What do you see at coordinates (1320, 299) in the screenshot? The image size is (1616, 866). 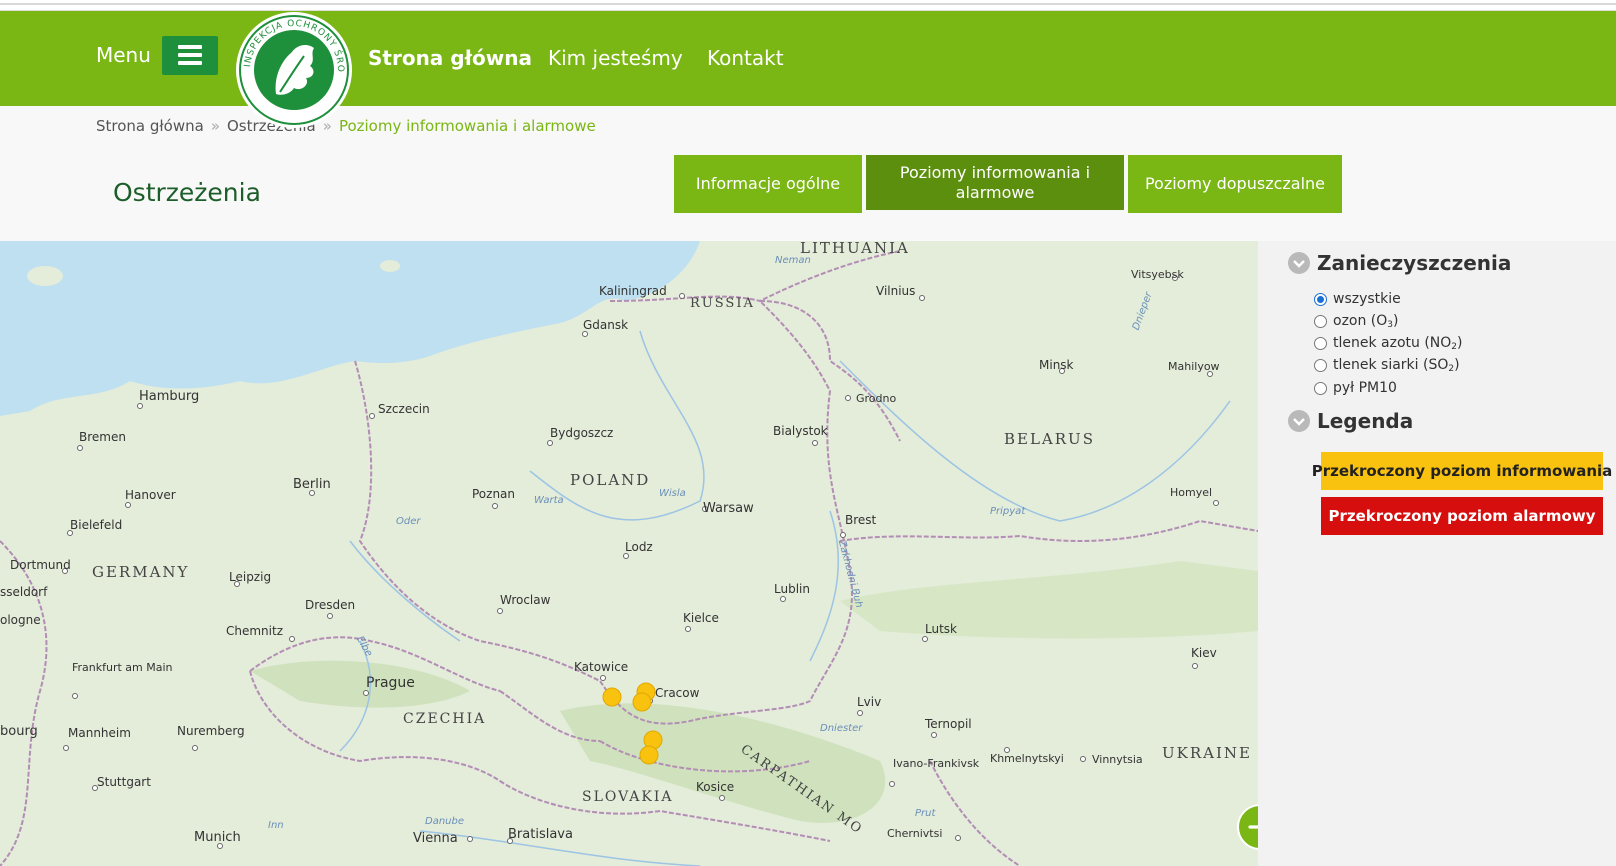 I see `radio-all` at bounding box center [1320, 299].